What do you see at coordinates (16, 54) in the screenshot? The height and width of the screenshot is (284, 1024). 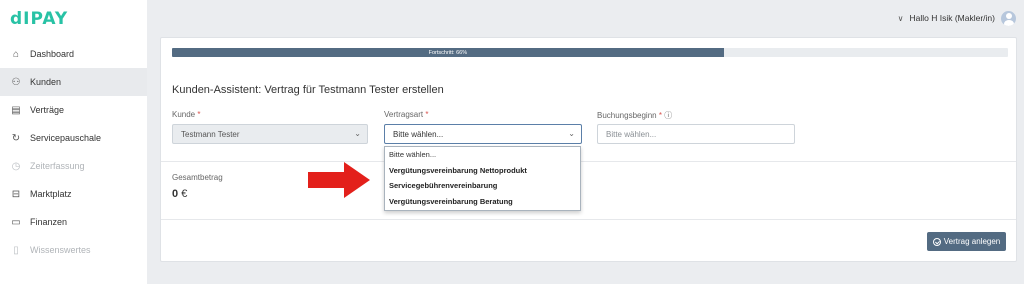 I see `home-icon: ⌂` at bounding box center [16, 54].